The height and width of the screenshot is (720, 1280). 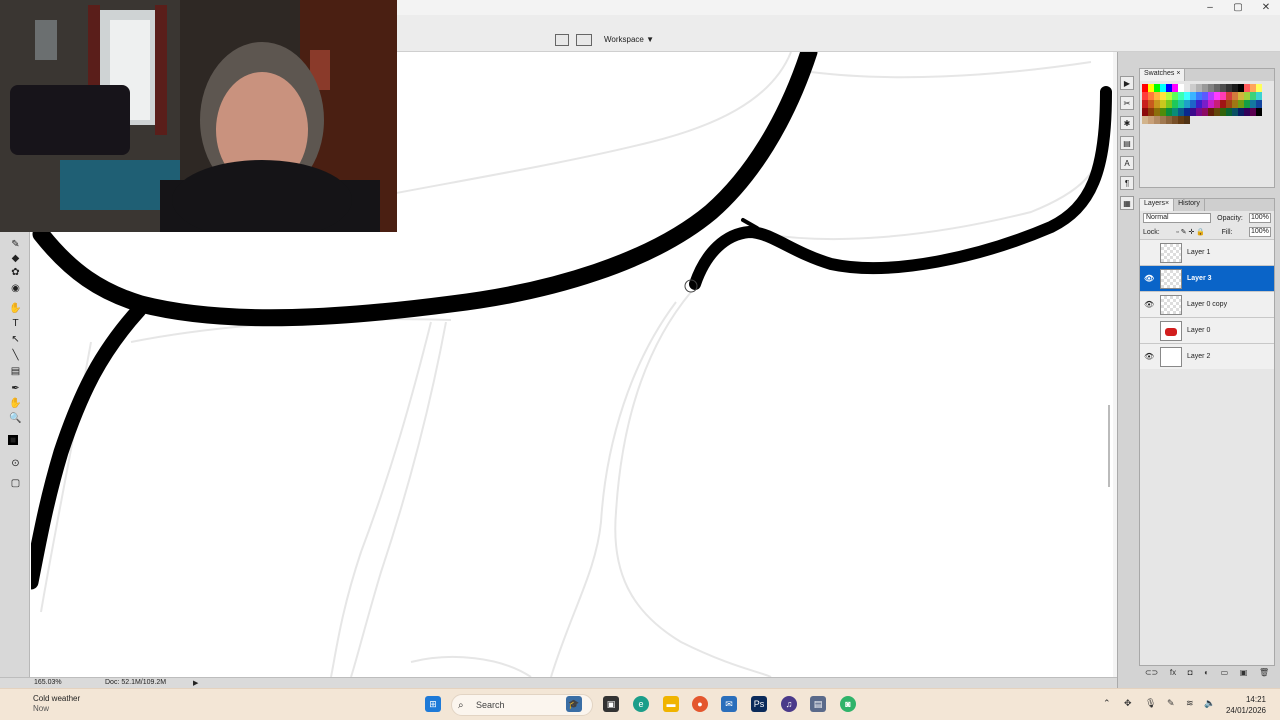 I want to click on layer-name: Layer 3, so click(x=1199, y=278).